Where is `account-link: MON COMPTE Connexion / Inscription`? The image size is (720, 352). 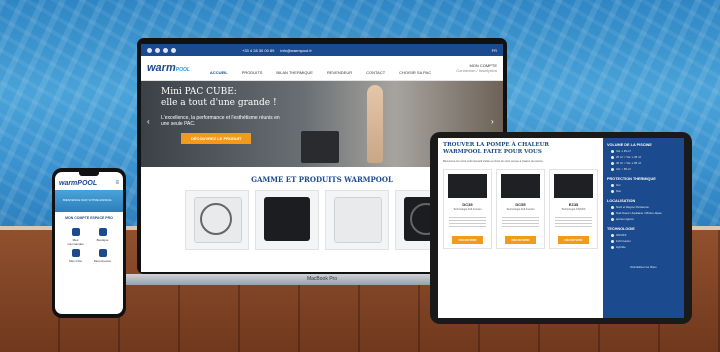
account-link: MON COMPTE Connexion / Inscription is located at coordinates (476, 68).